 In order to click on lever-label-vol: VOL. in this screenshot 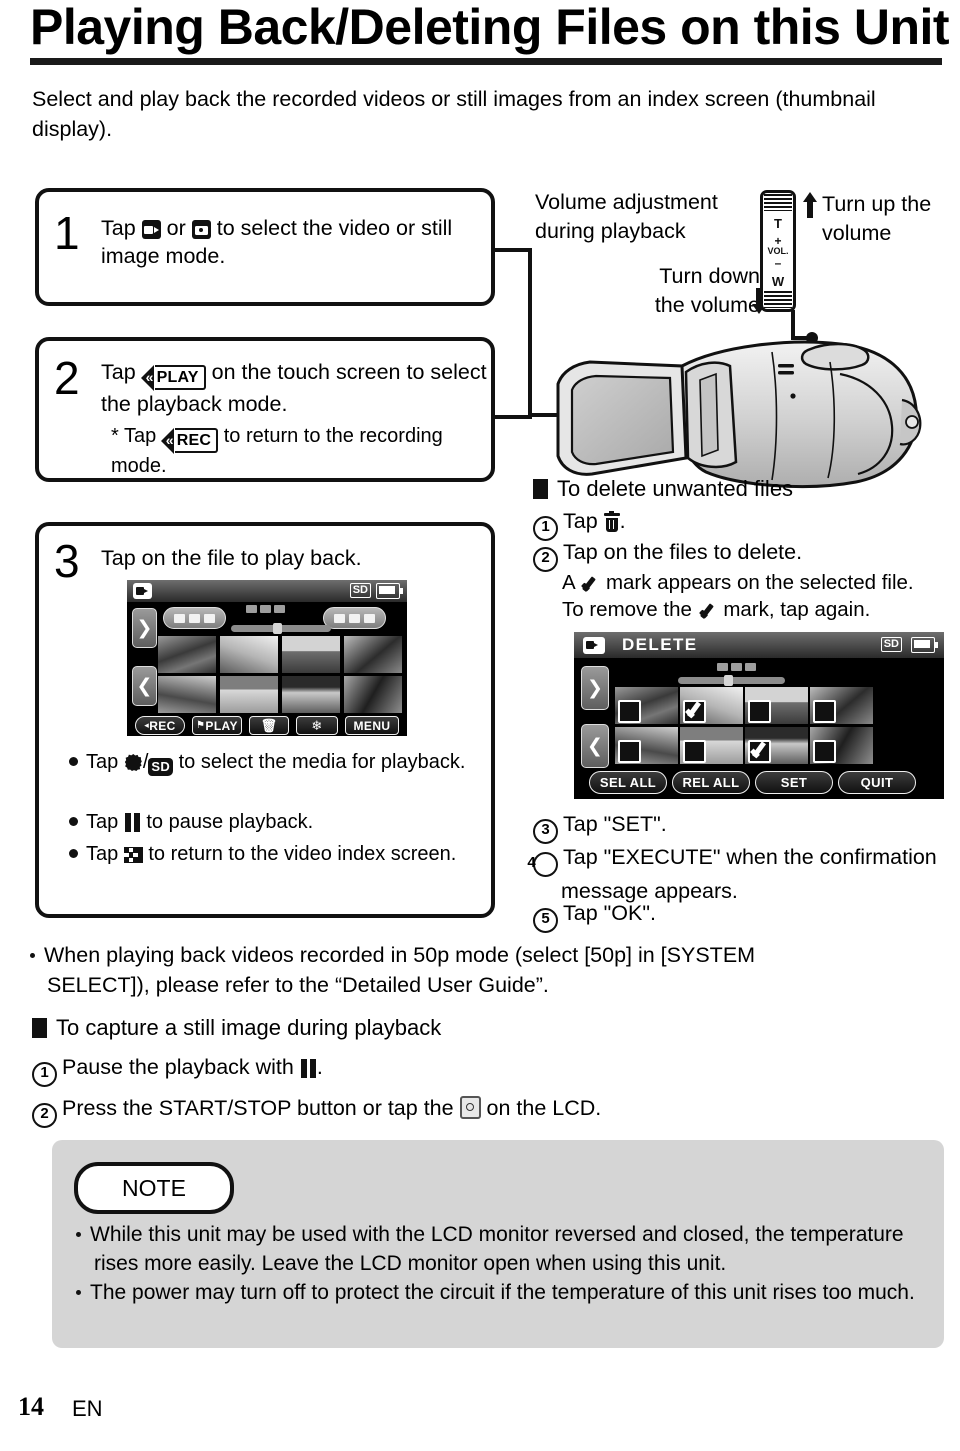, I will do `click(778, 251)`.